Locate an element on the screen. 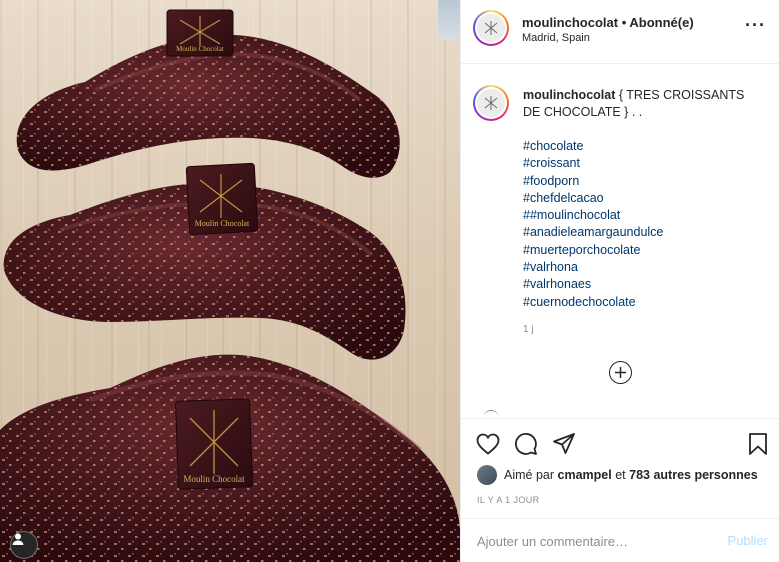 The image size is (779, 562). likes-middle: et is located at coordinates (620, 475).